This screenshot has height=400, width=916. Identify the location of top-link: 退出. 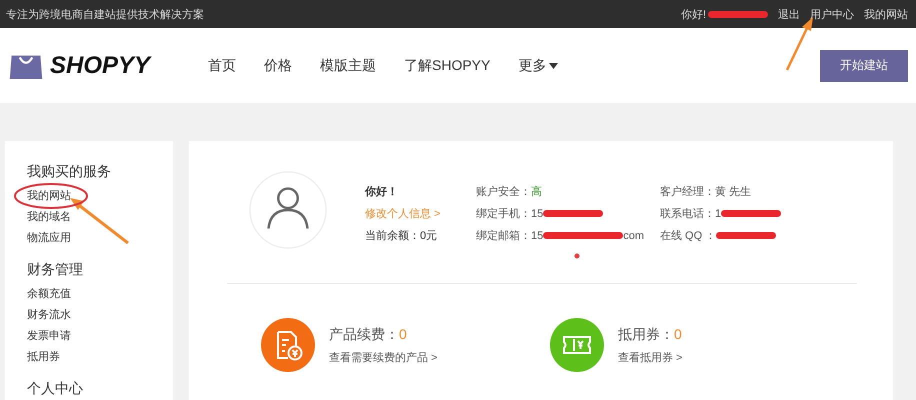
(789, 14).